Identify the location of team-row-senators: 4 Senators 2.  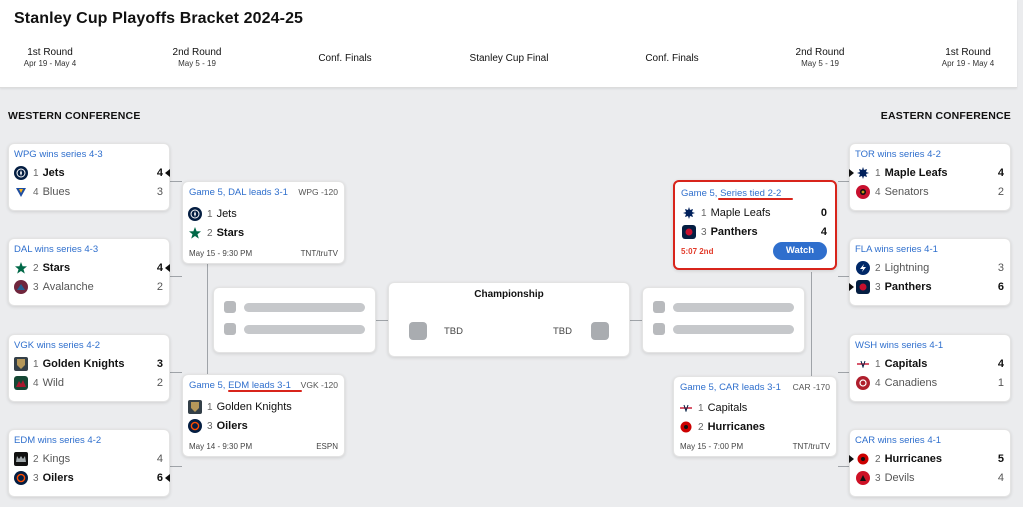
(930, 192).